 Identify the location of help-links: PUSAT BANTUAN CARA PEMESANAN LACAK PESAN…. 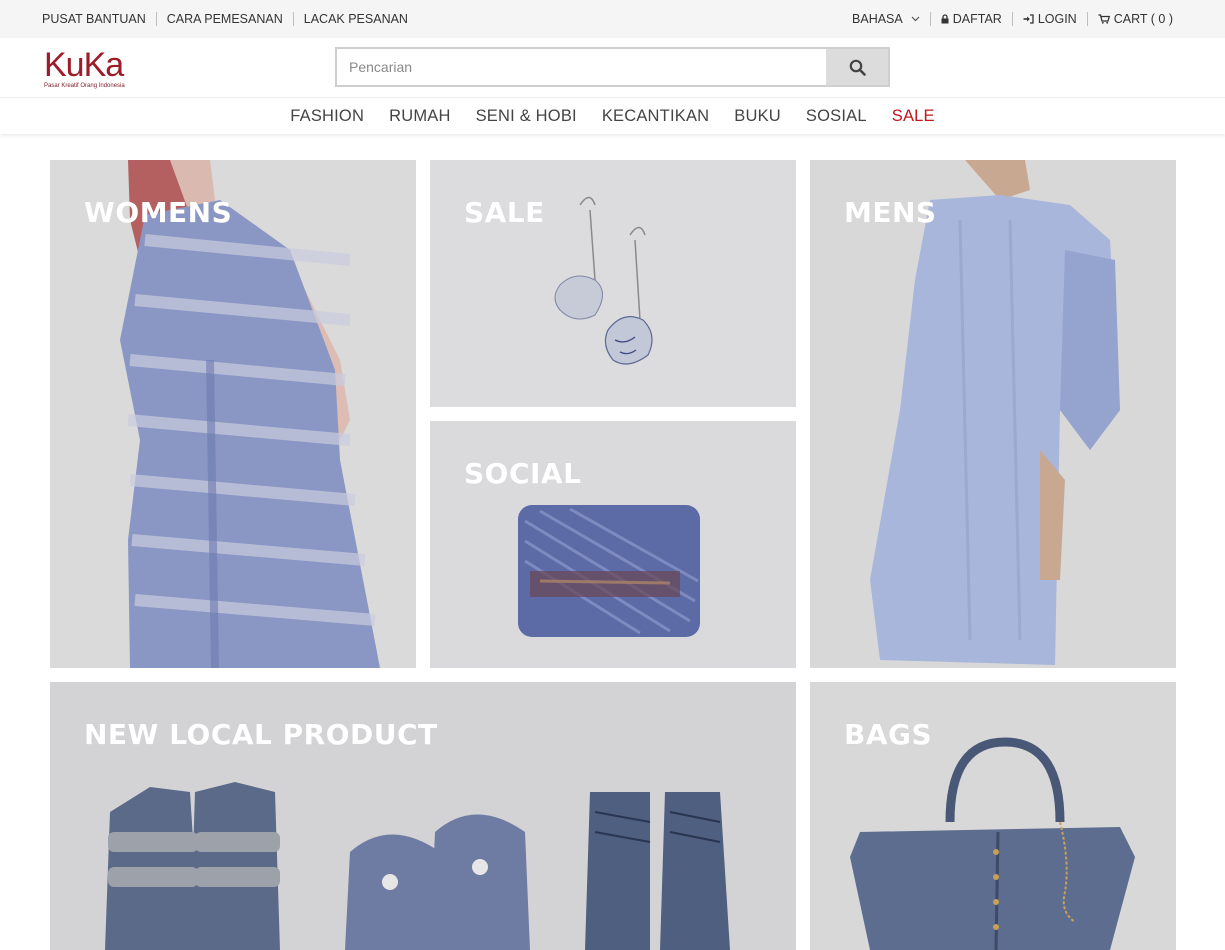
(225, 19).